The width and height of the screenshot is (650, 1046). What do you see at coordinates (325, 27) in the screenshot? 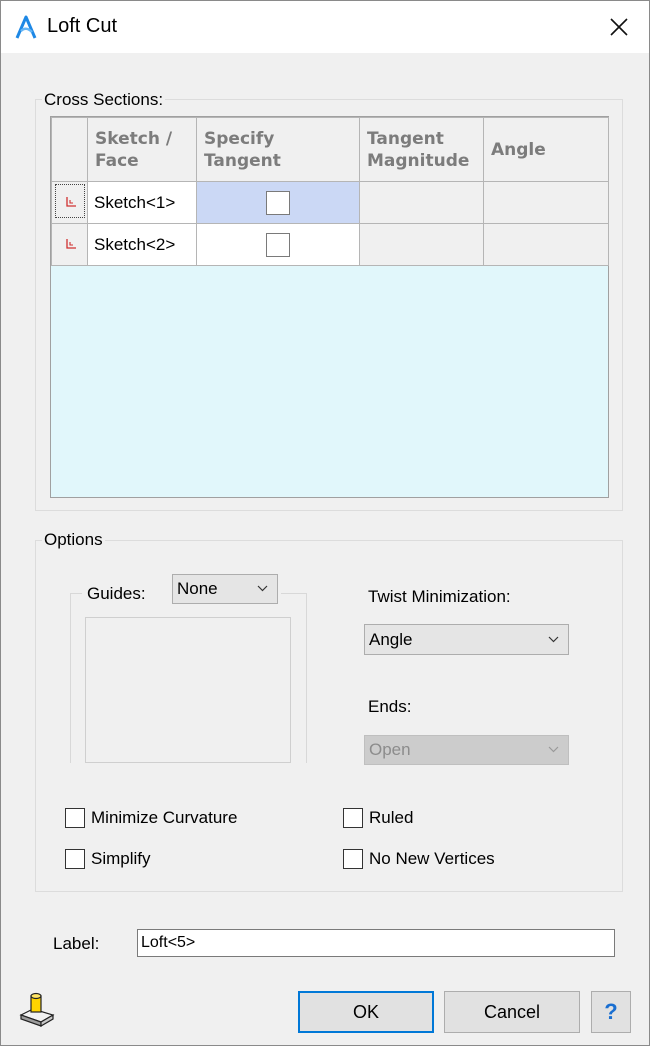
I see `title-bar: Loft Cut` at bounding box center [325, 27].